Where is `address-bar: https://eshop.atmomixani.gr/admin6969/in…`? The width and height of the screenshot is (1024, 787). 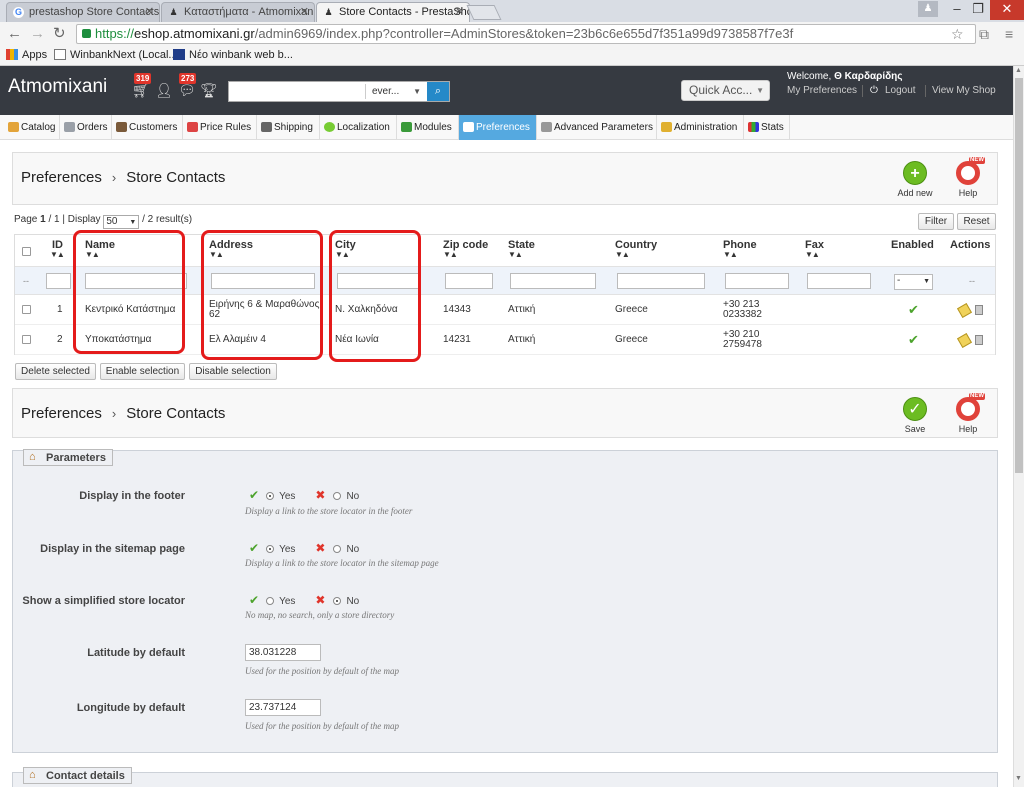 address-bar: https://eshop.atmomixani.gr/admin6969/in… is located at coordinates (526, 34).